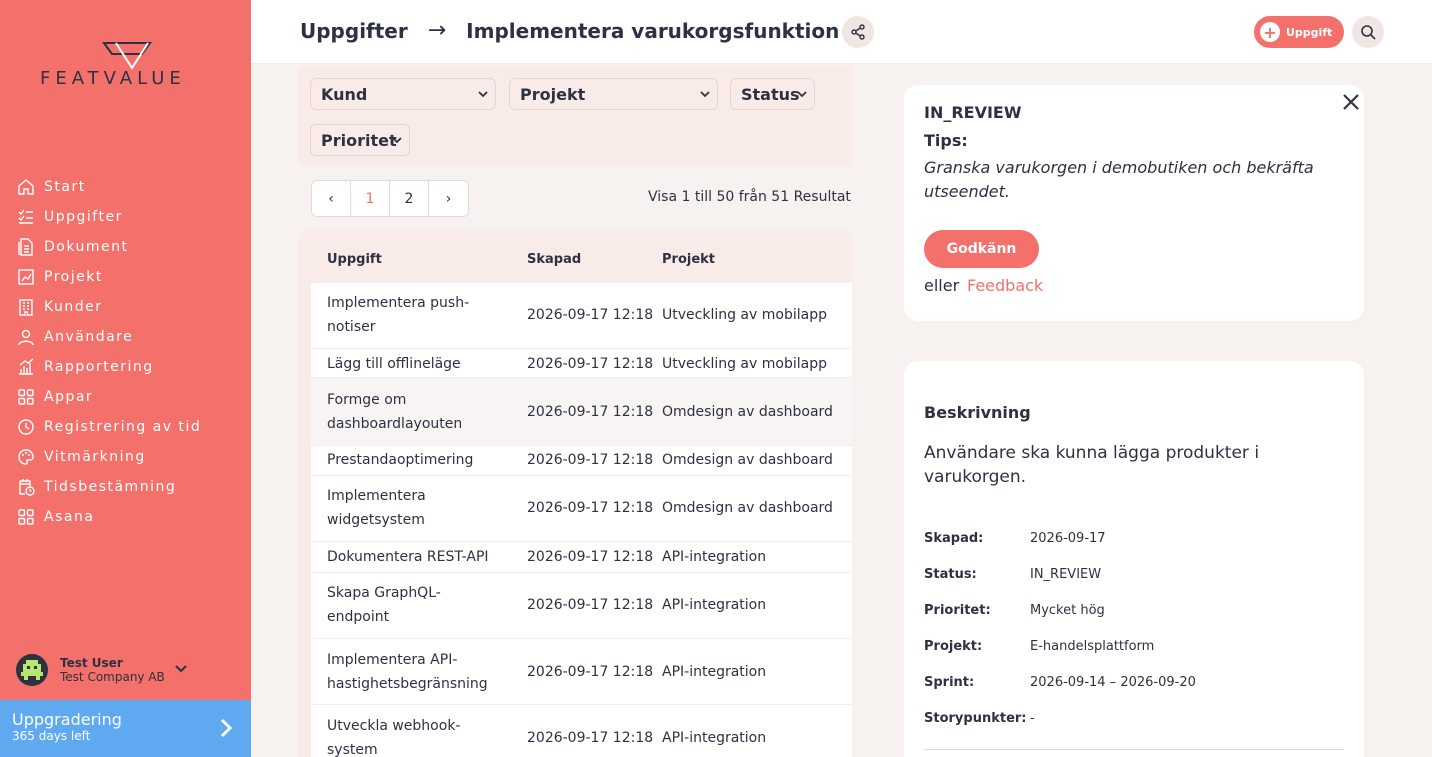 The height and width of the screenshot is (757, 1432). What do you see at coordinates (946, 140) in the screenshot?
I see `tips-label: Tips:` at bounding box center [946, 140].